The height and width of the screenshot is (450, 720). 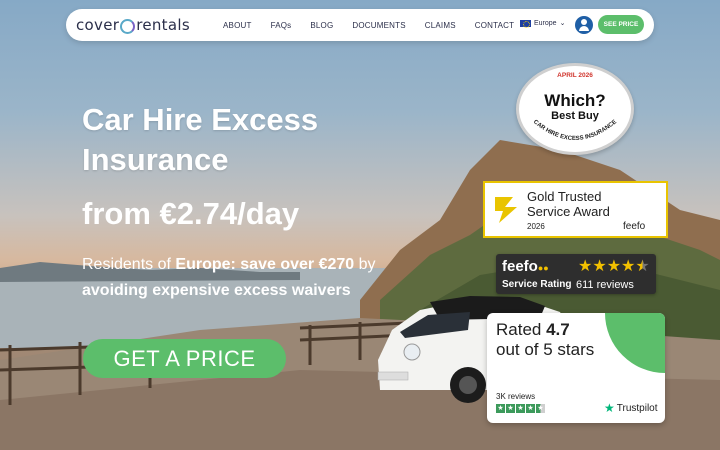 What do you see at coordinates (128, 26) in the screenshot?
I see `logo-ring-icon` at bounding box center [128, 26].